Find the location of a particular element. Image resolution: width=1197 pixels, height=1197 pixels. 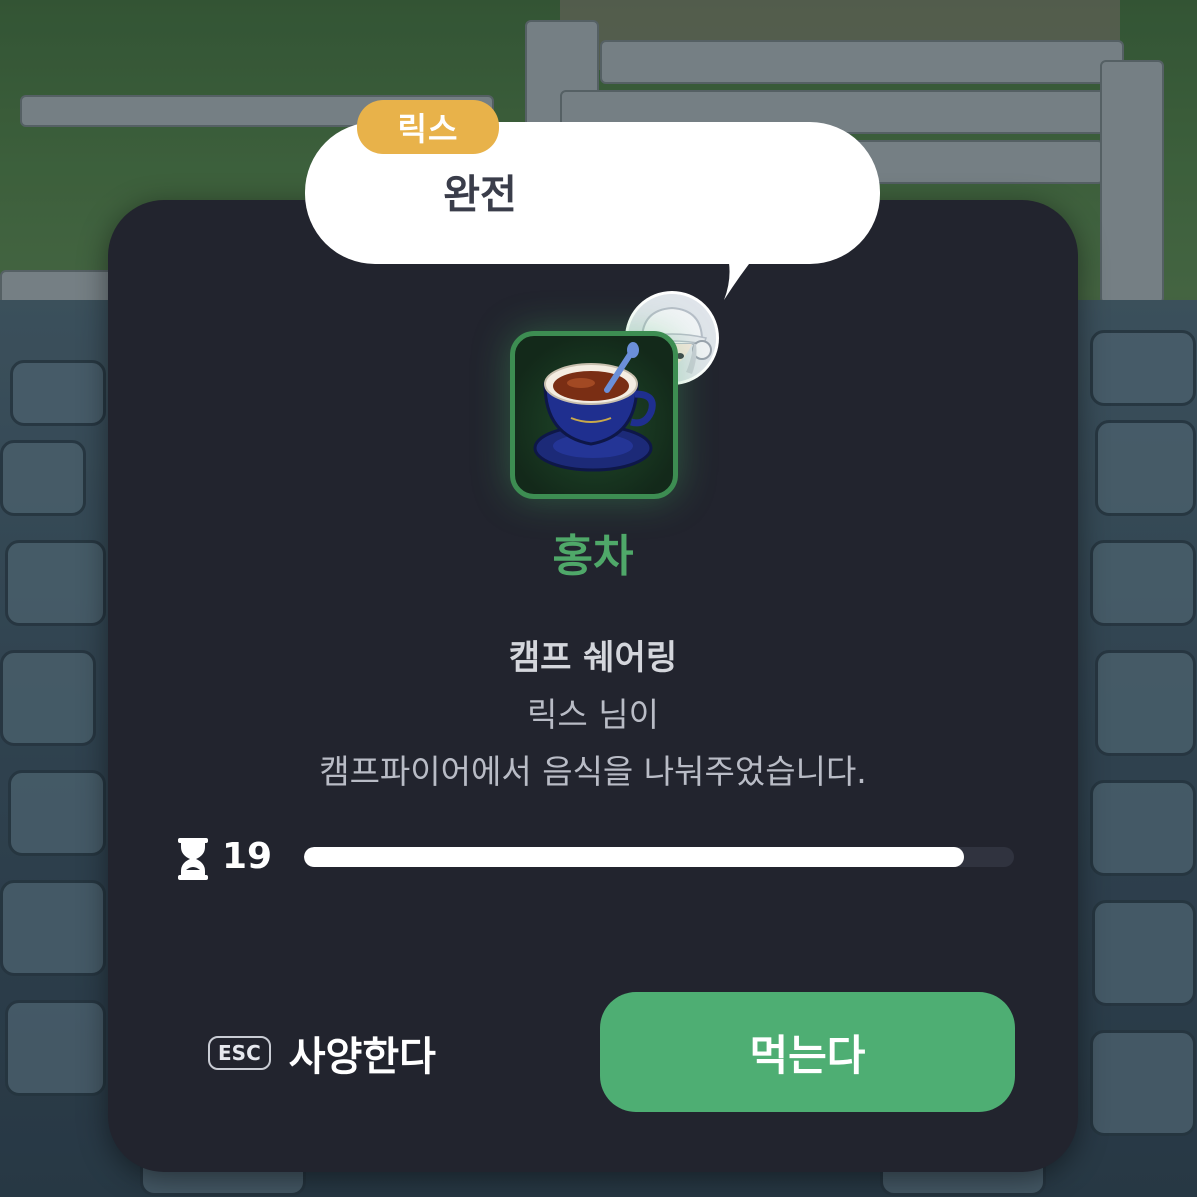

speech-text: 완전 is located at coordinates (480, 195).